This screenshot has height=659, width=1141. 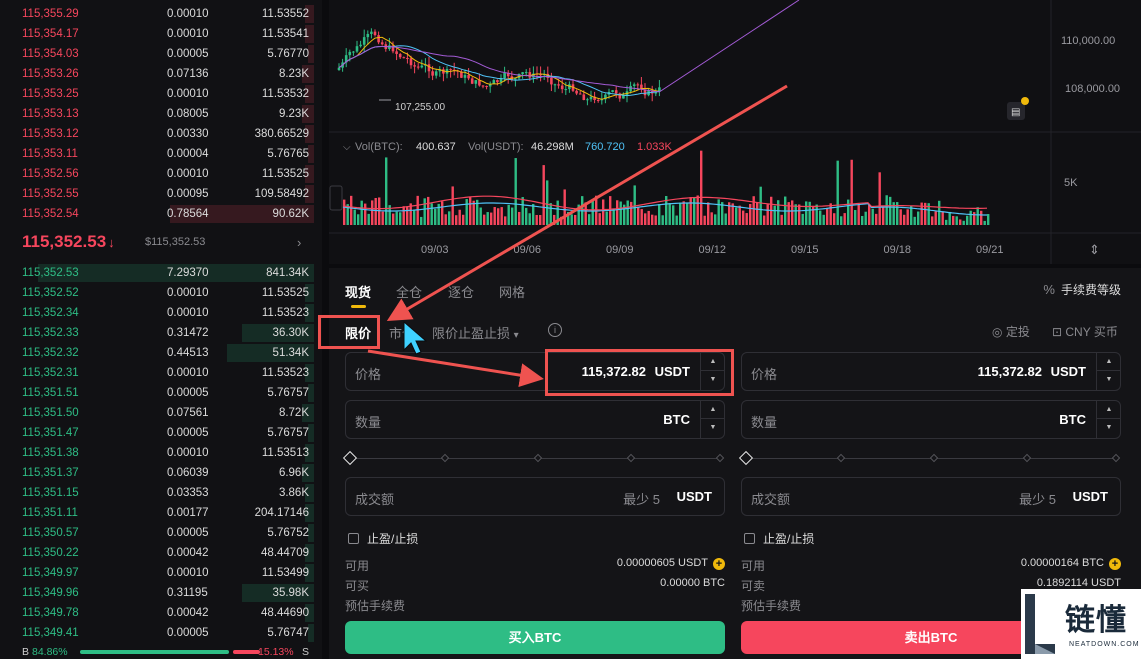 I want to click on sell-price-unit: USDT, so click(x=1068, y=371).